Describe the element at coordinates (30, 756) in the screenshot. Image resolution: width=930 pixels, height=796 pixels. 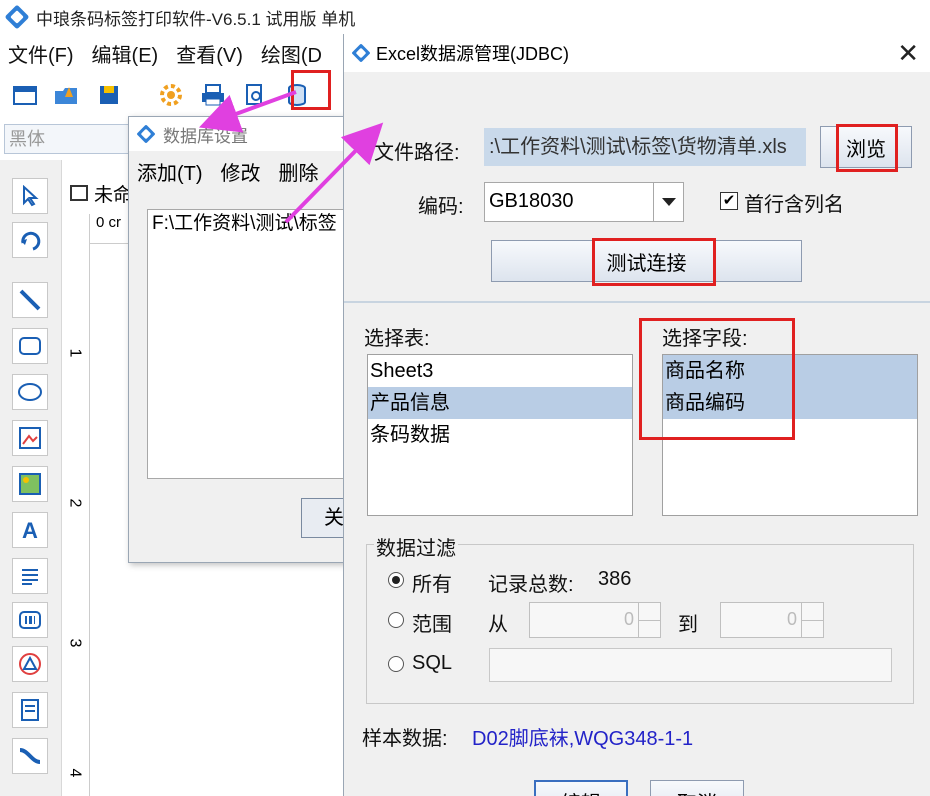
I see `curve-tool-icon` at that location.